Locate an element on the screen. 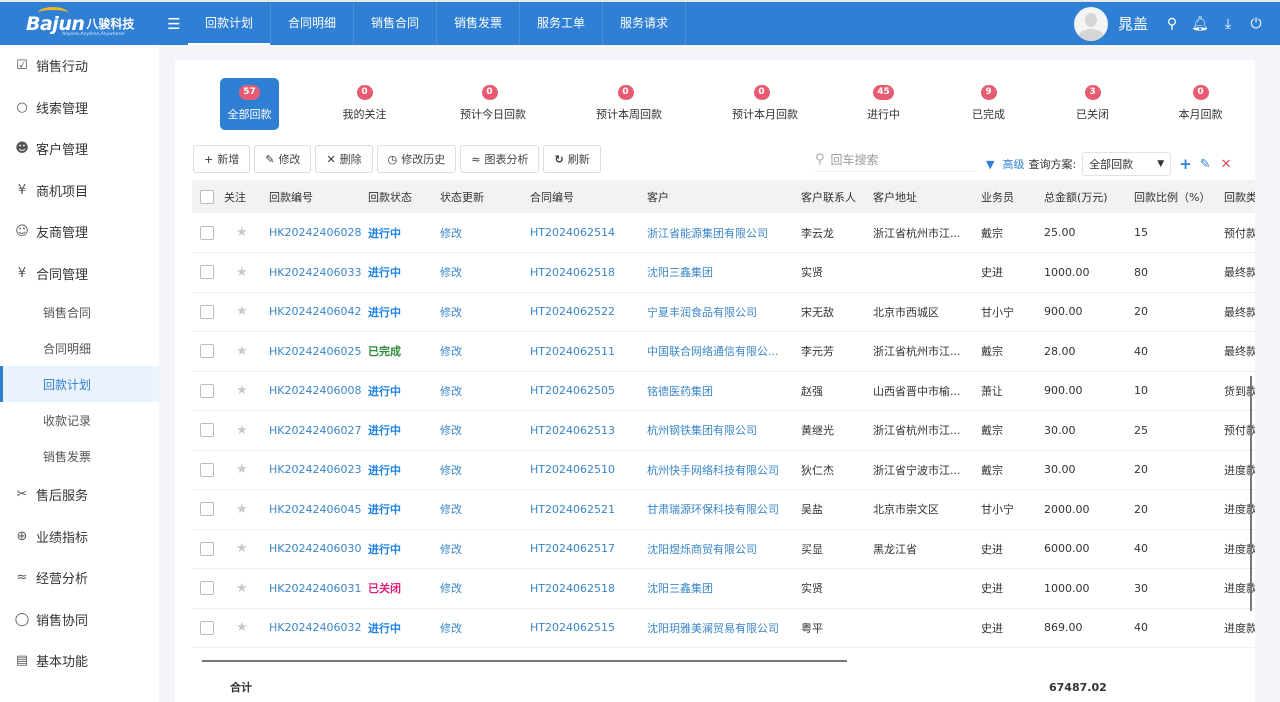  customer-link: 宁夏丰润食品有限公司 is located at coordinates (702, 312).